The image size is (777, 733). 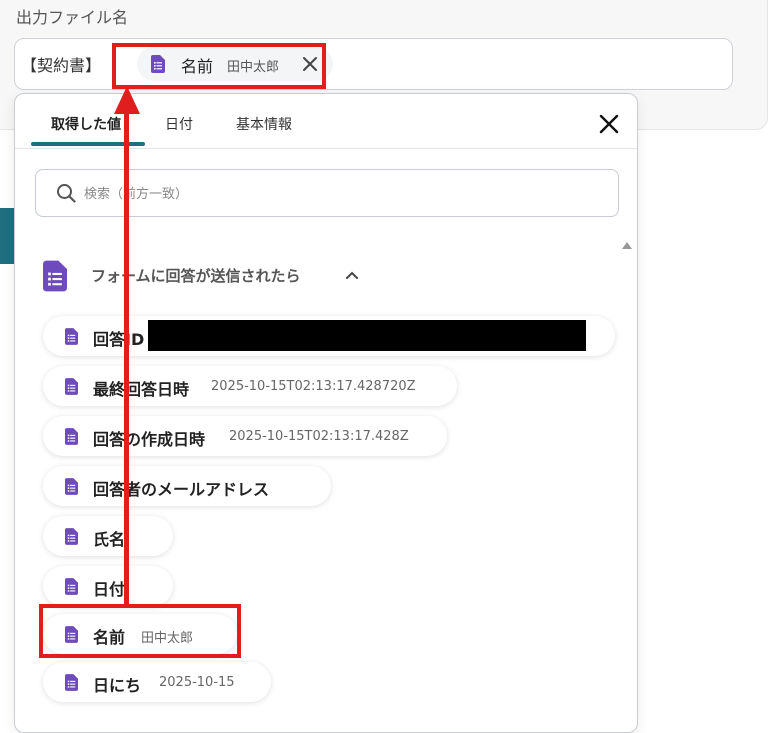 I want to click on tab-date: 日付, so click(x=179, y=124).